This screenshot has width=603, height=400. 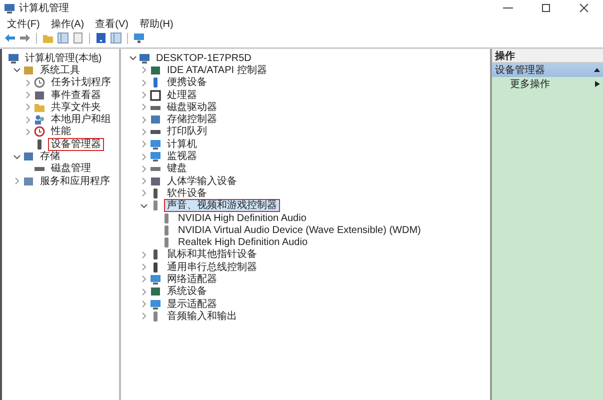 I want to click on tree-item: 系统工具, so click(x=60, y=70).